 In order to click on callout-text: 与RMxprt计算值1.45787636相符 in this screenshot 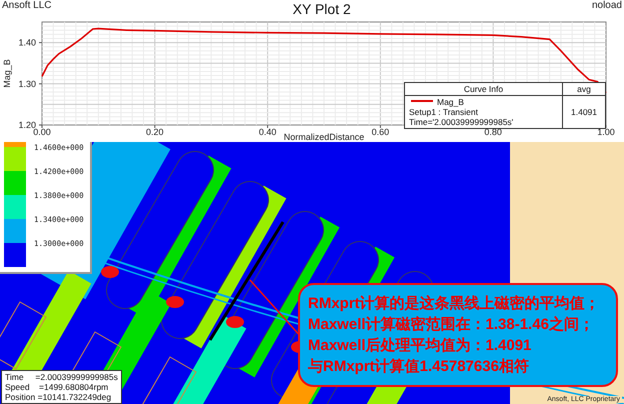, I will do `click(418, 367)`.